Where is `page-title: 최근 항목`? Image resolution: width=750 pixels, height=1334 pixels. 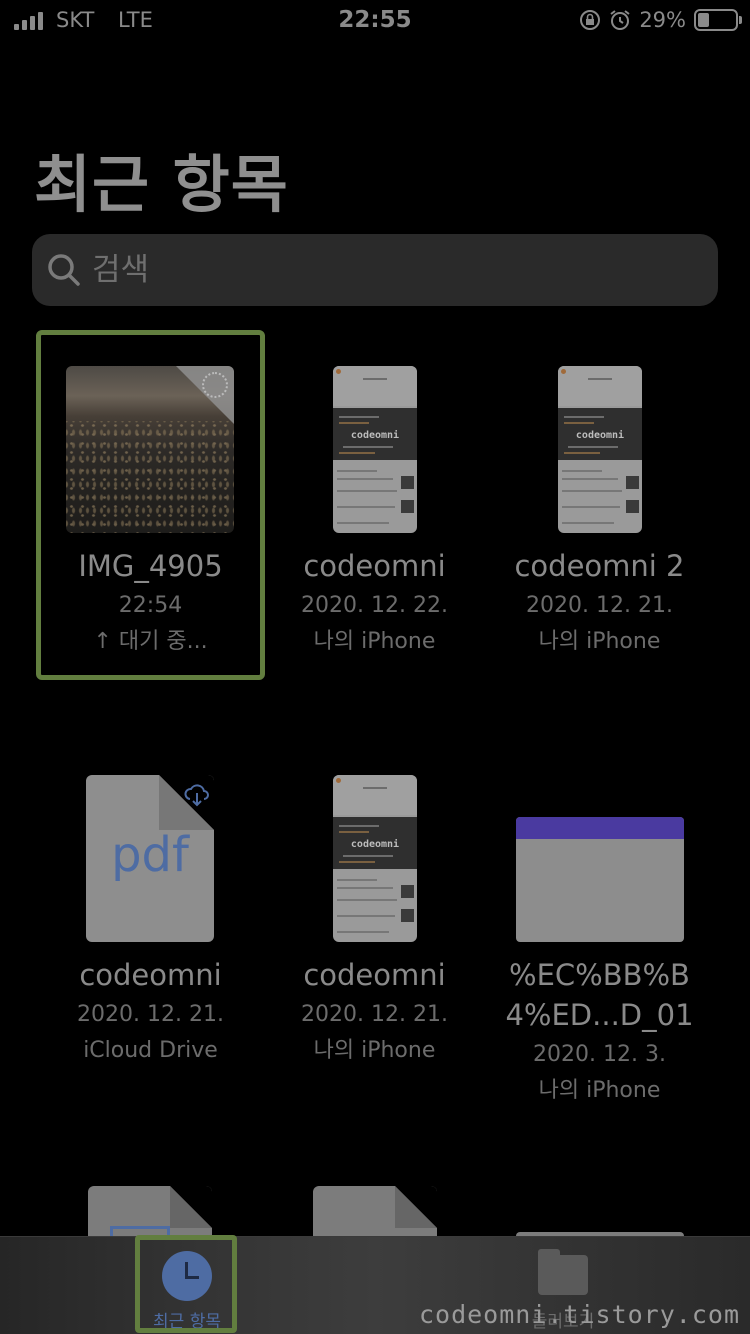 page-title: 최근 항목 is located at coordinates (161, 184).